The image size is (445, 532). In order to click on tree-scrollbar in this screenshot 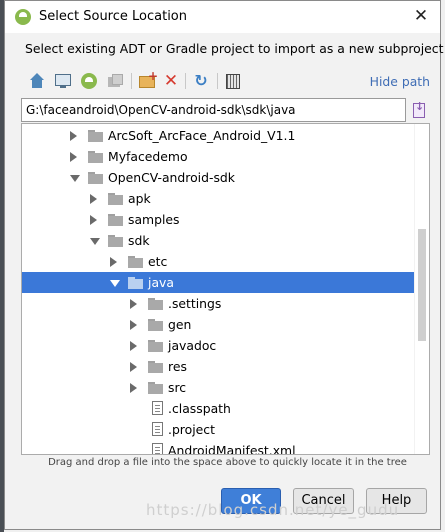, I will do `click(421, 289)`.